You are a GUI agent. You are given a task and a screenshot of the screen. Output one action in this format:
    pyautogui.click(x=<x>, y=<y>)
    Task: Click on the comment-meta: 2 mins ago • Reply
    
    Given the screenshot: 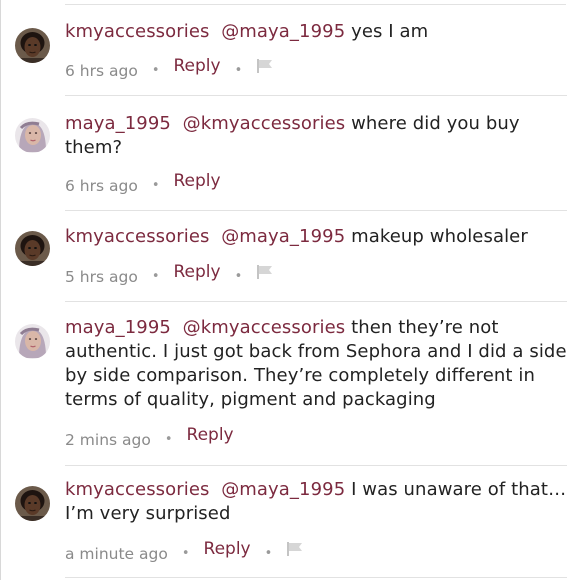 What is the action you would take?
    pyautogui.click(x=149, y=438)
    